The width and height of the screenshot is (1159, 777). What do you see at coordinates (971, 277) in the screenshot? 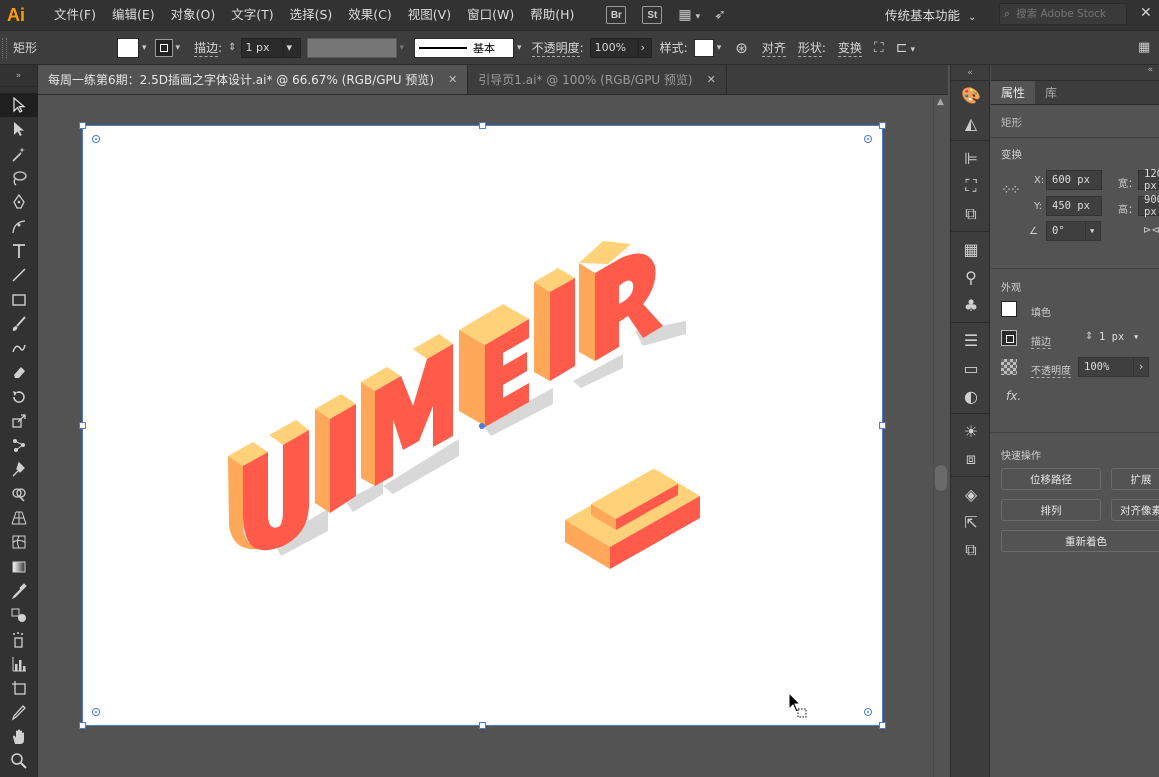
I see `brushes-icon: ⚲` at bounding box center [971, 277].